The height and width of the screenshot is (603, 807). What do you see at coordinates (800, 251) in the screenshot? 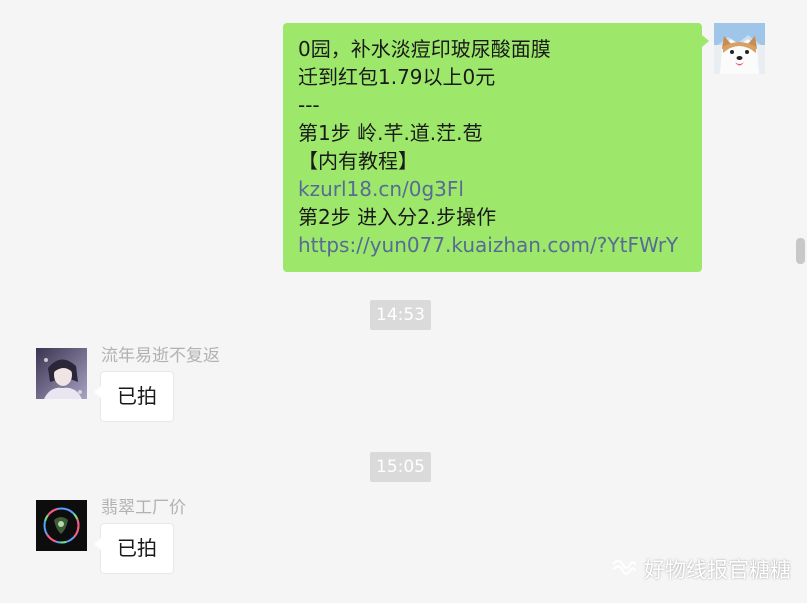
I see `scrollbar-thumb` at bounding box center [800, 251].